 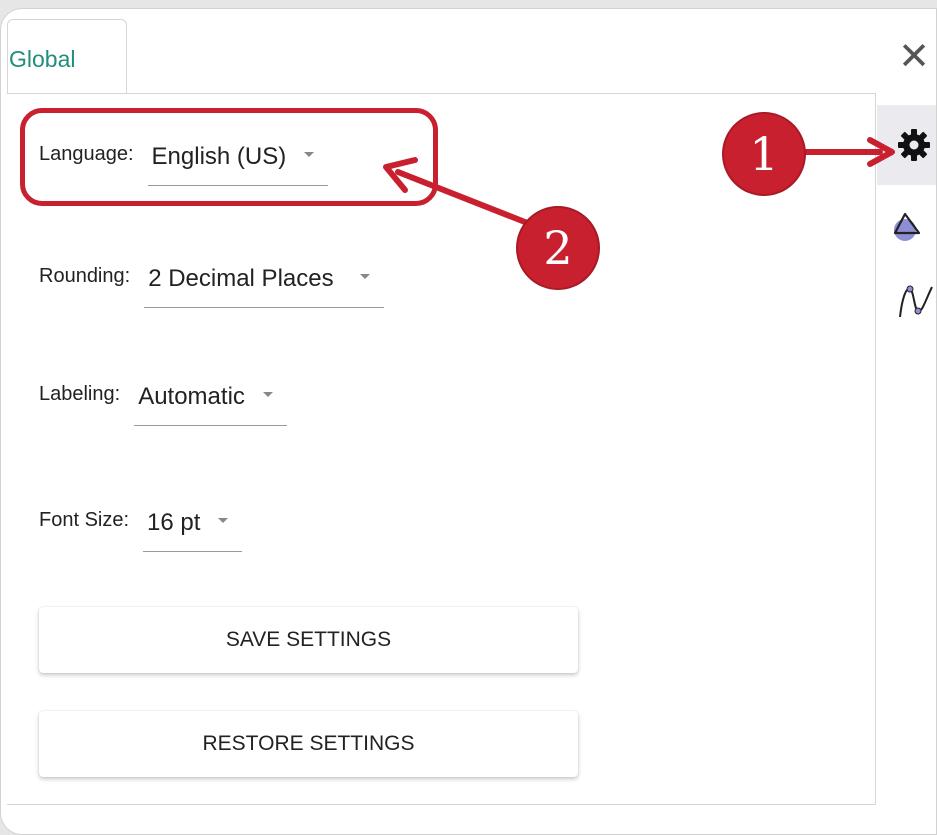 I want to click on annotation-badge-1: 1, so click(x=764, y=154).